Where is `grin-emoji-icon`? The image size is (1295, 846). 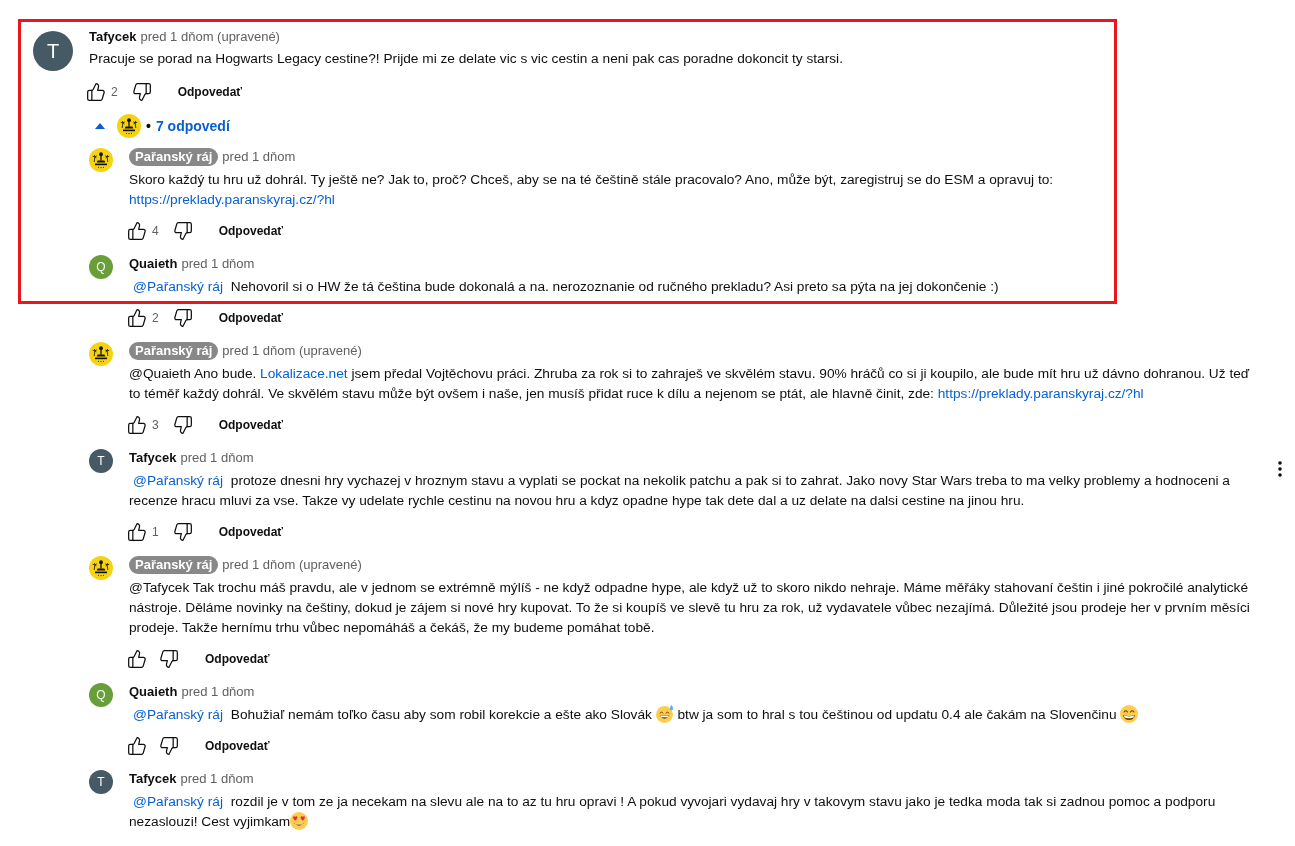 grin-emoji-icon is located at coordinates (1129, 714).